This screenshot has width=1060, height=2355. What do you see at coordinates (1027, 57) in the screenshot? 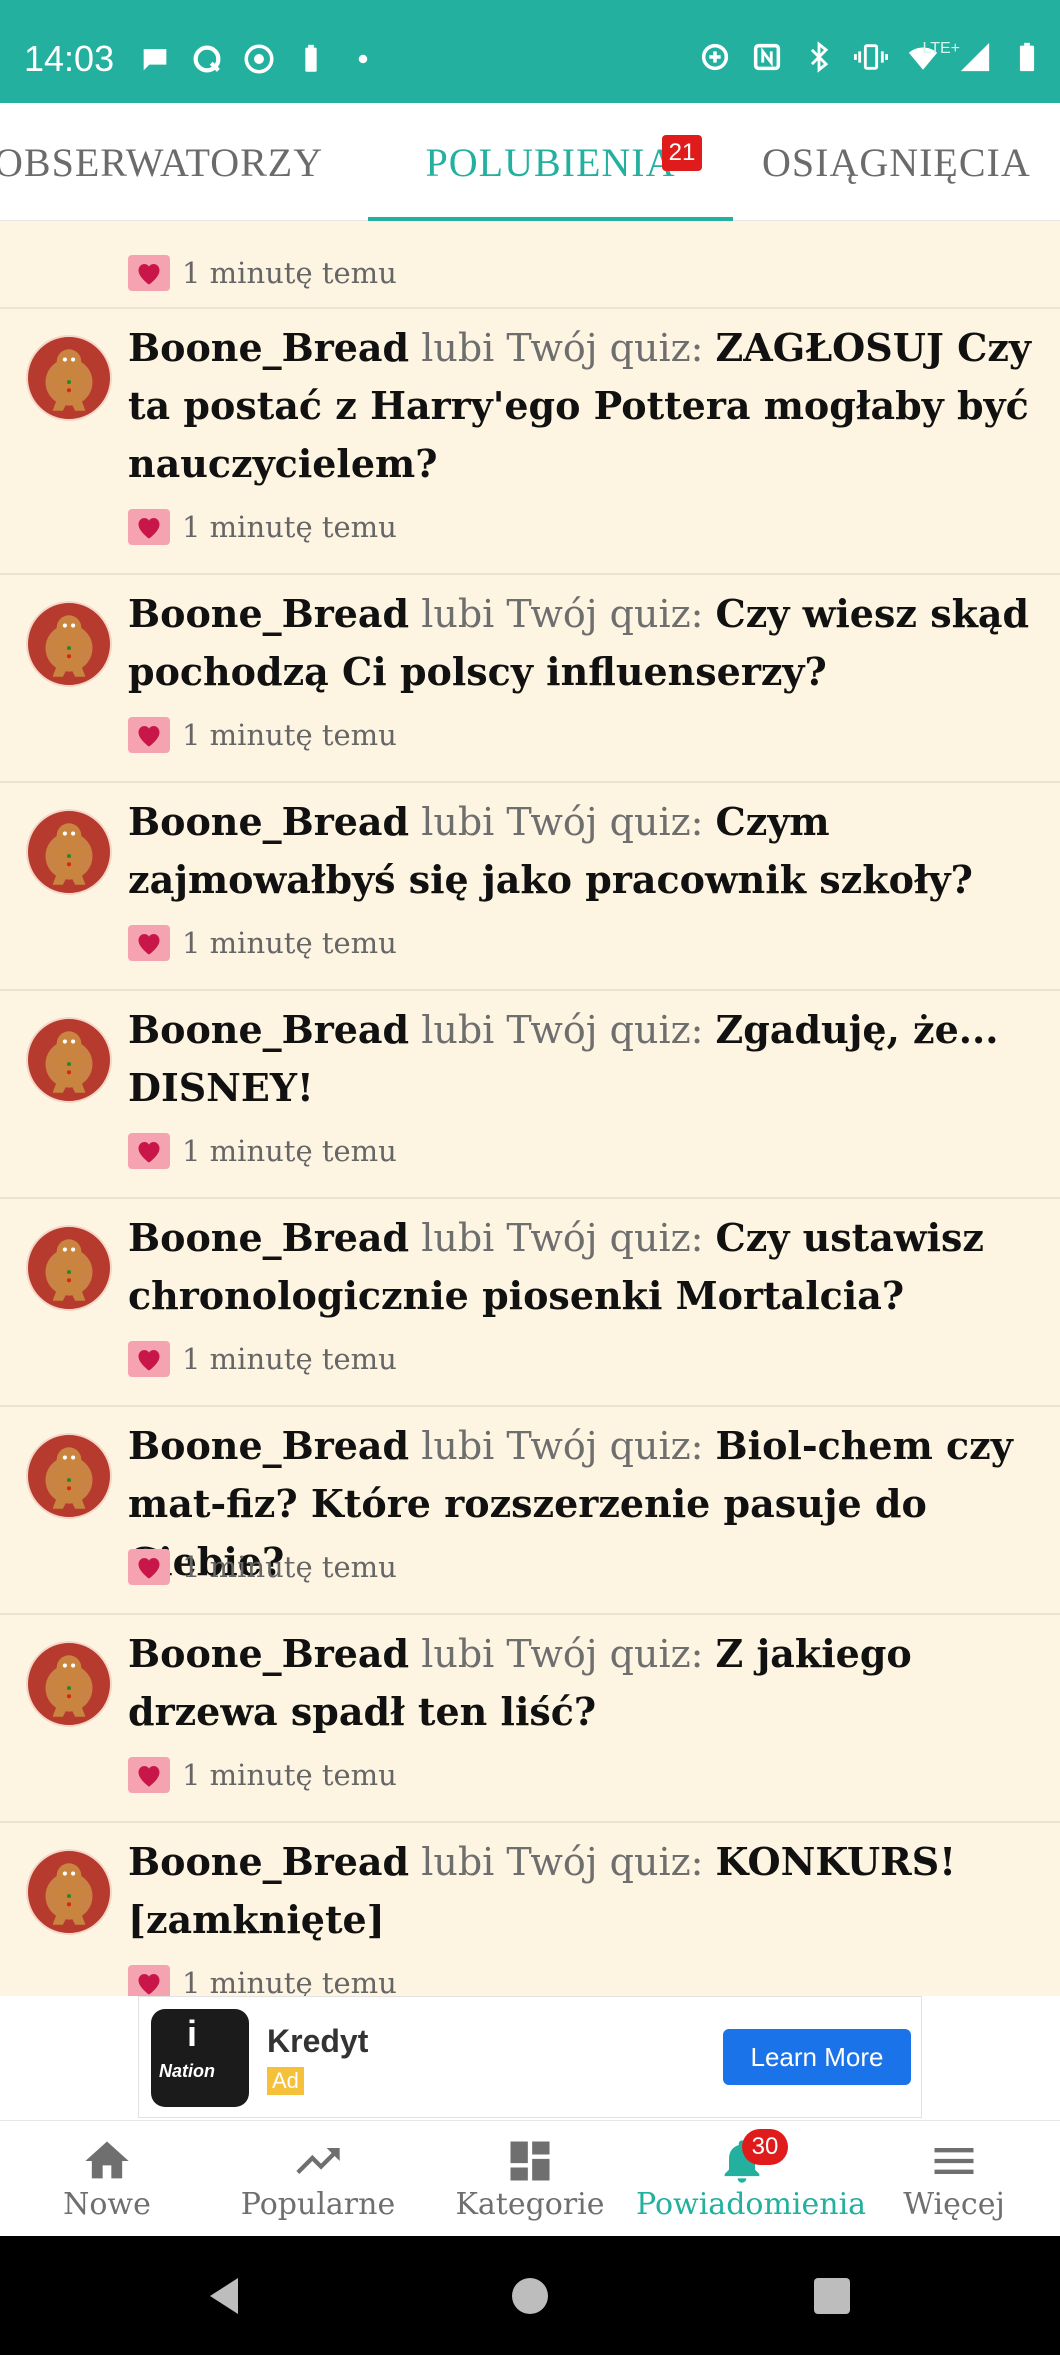
I see `battery-icon` at bounding box center [1027, 57].